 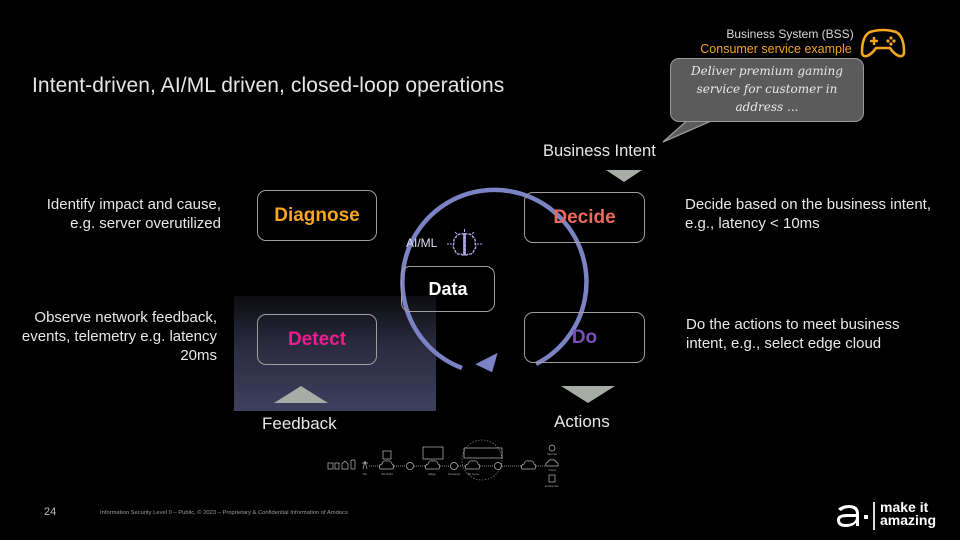 I want to click on brain-icon, so click(x=465, y=243).